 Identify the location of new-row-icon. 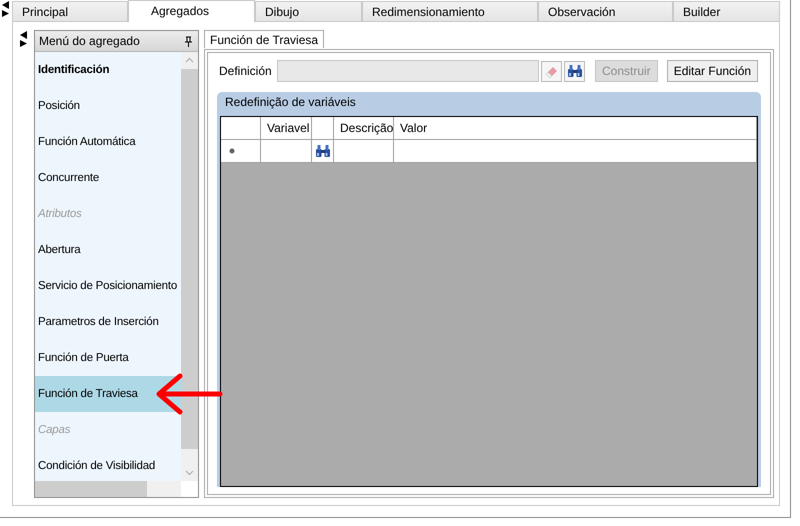
(232, 151).